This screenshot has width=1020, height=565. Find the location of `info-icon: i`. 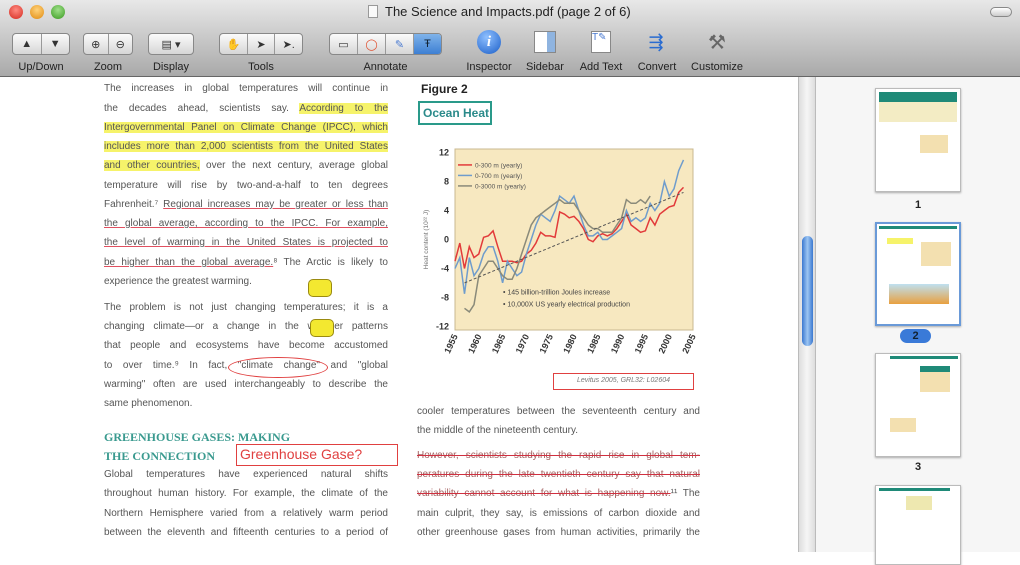

info-icon: i is located at coordinates (489, 42).